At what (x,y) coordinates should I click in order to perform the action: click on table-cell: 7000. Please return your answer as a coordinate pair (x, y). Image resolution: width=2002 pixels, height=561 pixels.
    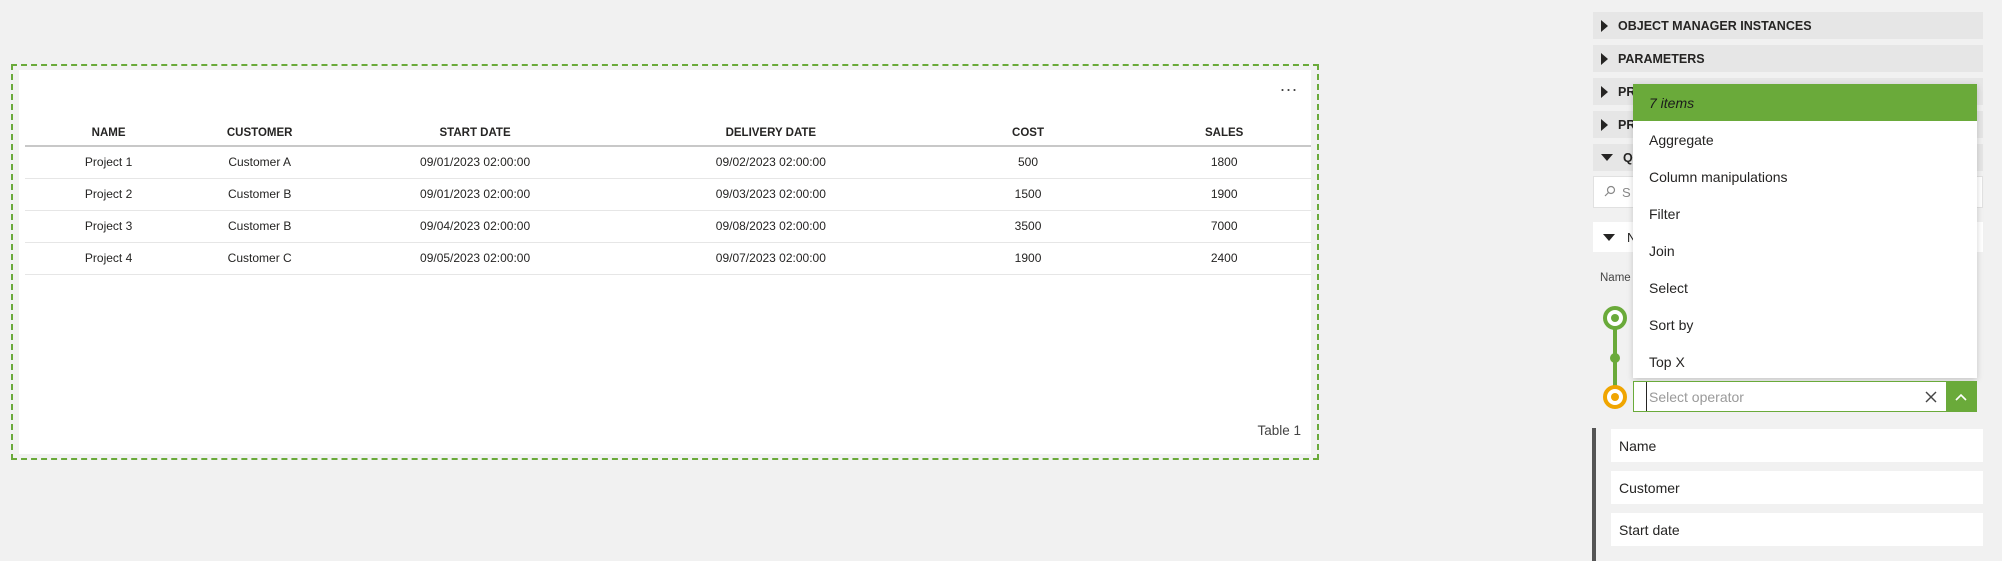
    Looking at the image, I should click on (1224, 226).